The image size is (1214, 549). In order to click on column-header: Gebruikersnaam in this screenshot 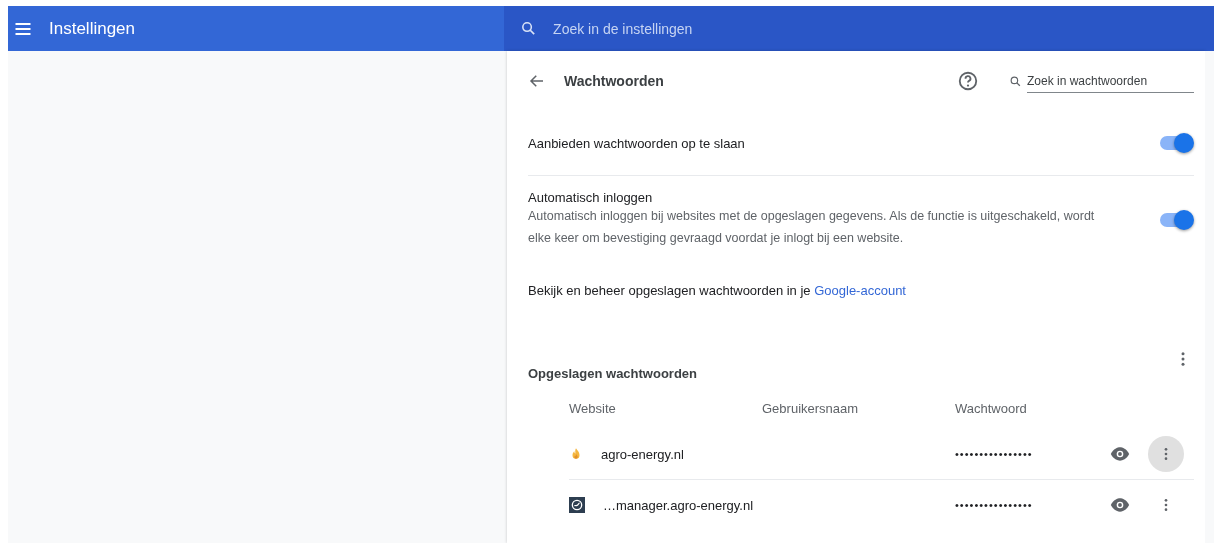, I will do `click(811, 408)`.